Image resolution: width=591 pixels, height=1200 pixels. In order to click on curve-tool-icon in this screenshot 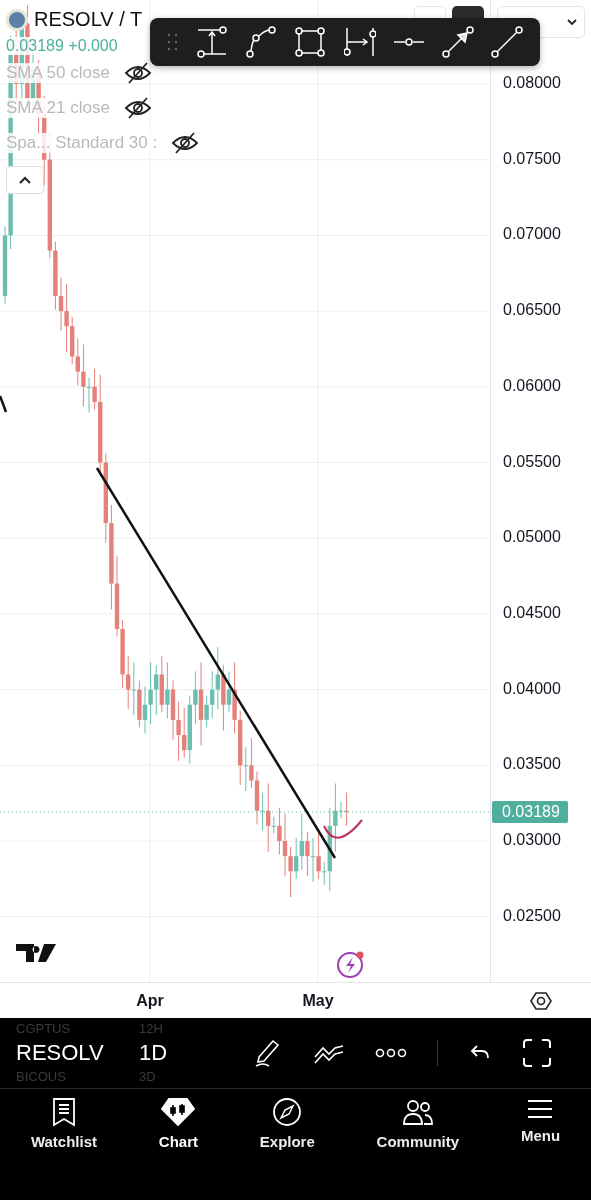, I will do `click(261, 42)`.